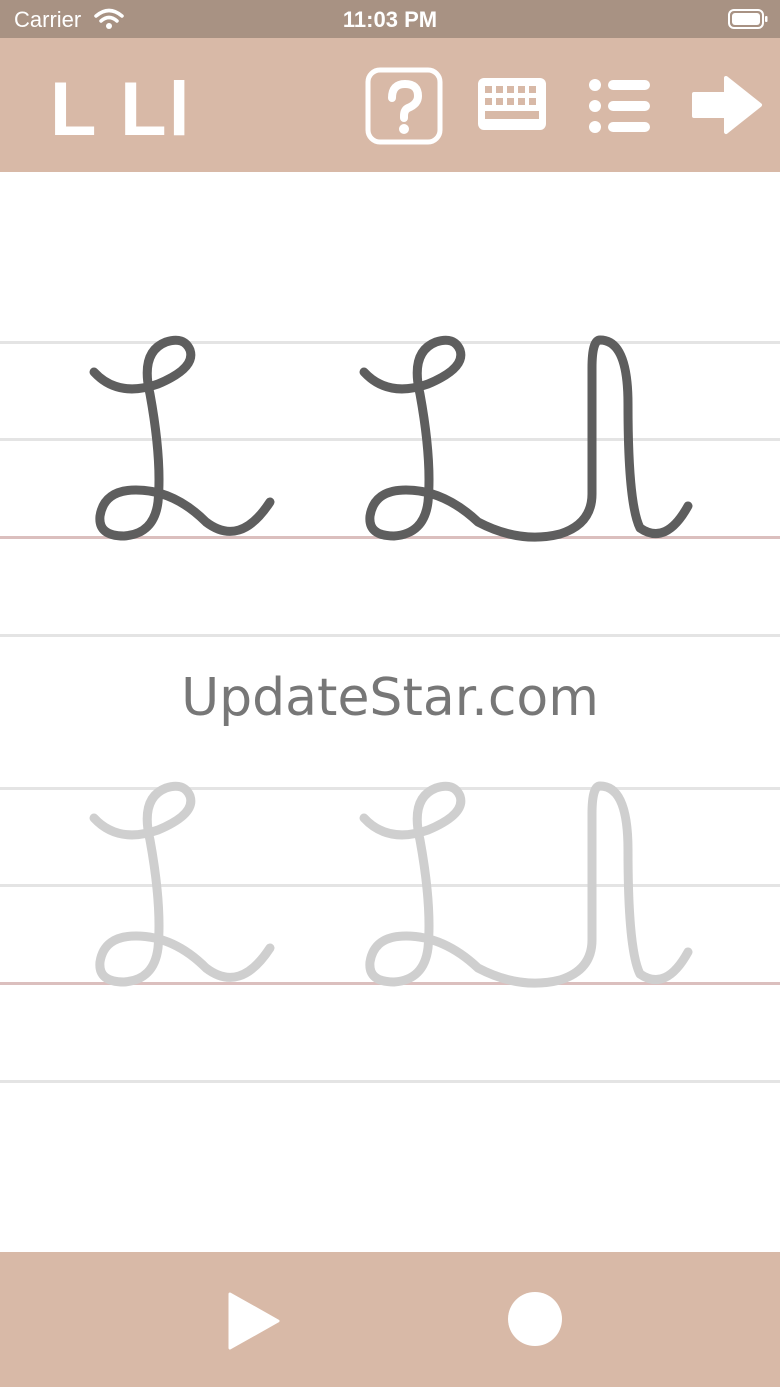  I want to click on keyboard-icon, so click(512, 104).